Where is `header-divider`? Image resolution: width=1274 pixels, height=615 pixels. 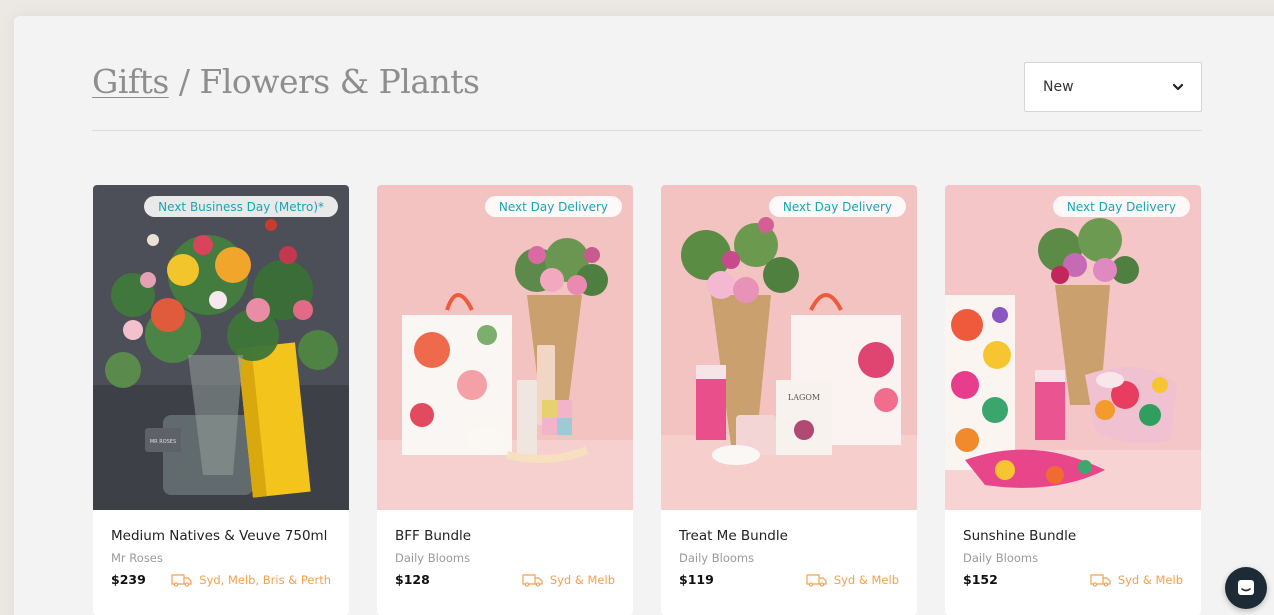 header-divider is located at coordinates (647, 130).